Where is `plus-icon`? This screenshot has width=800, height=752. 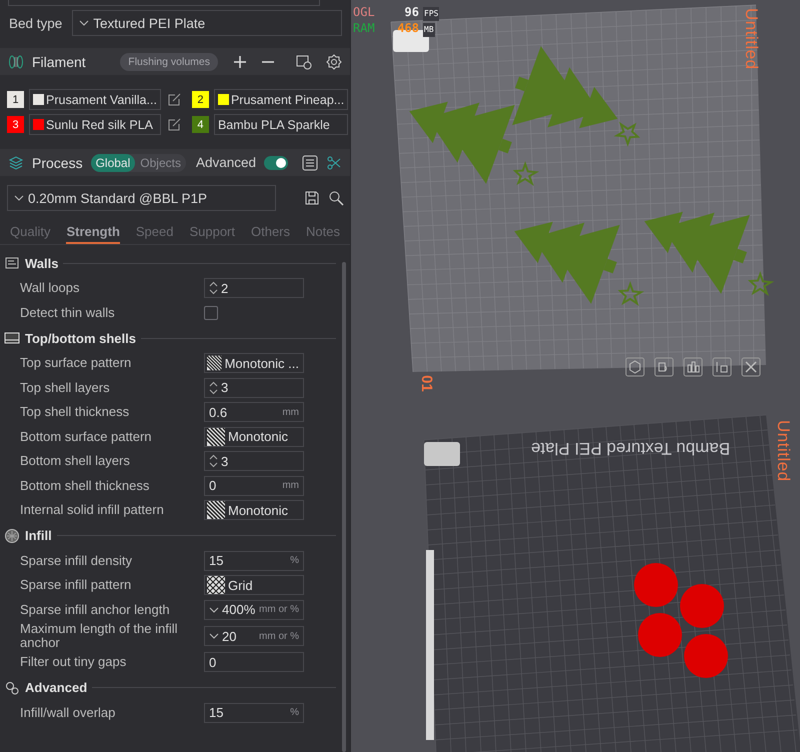
plus-icon is located at coordinates (240, 62).